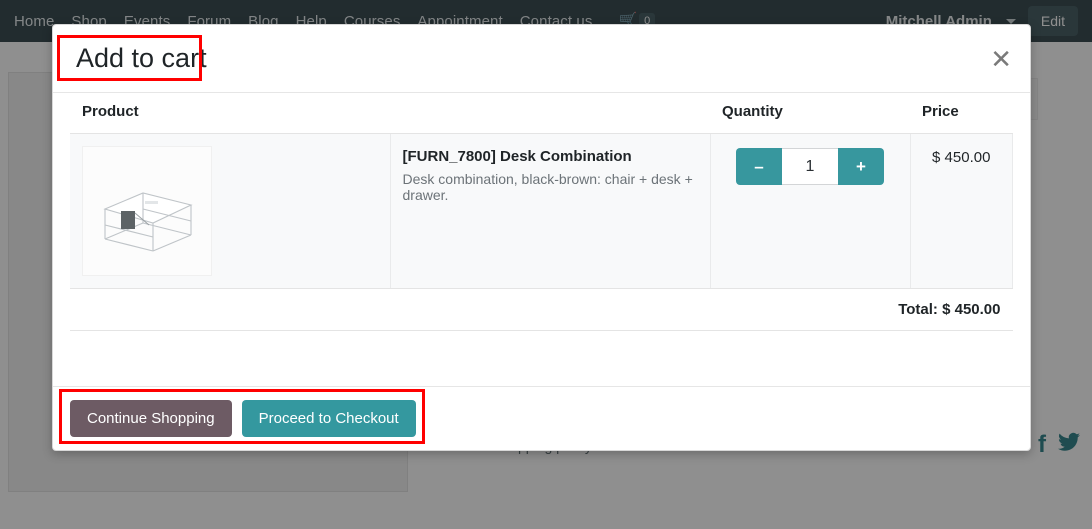  I want to click on product-quantity-cell: – +, so click(810, 211).